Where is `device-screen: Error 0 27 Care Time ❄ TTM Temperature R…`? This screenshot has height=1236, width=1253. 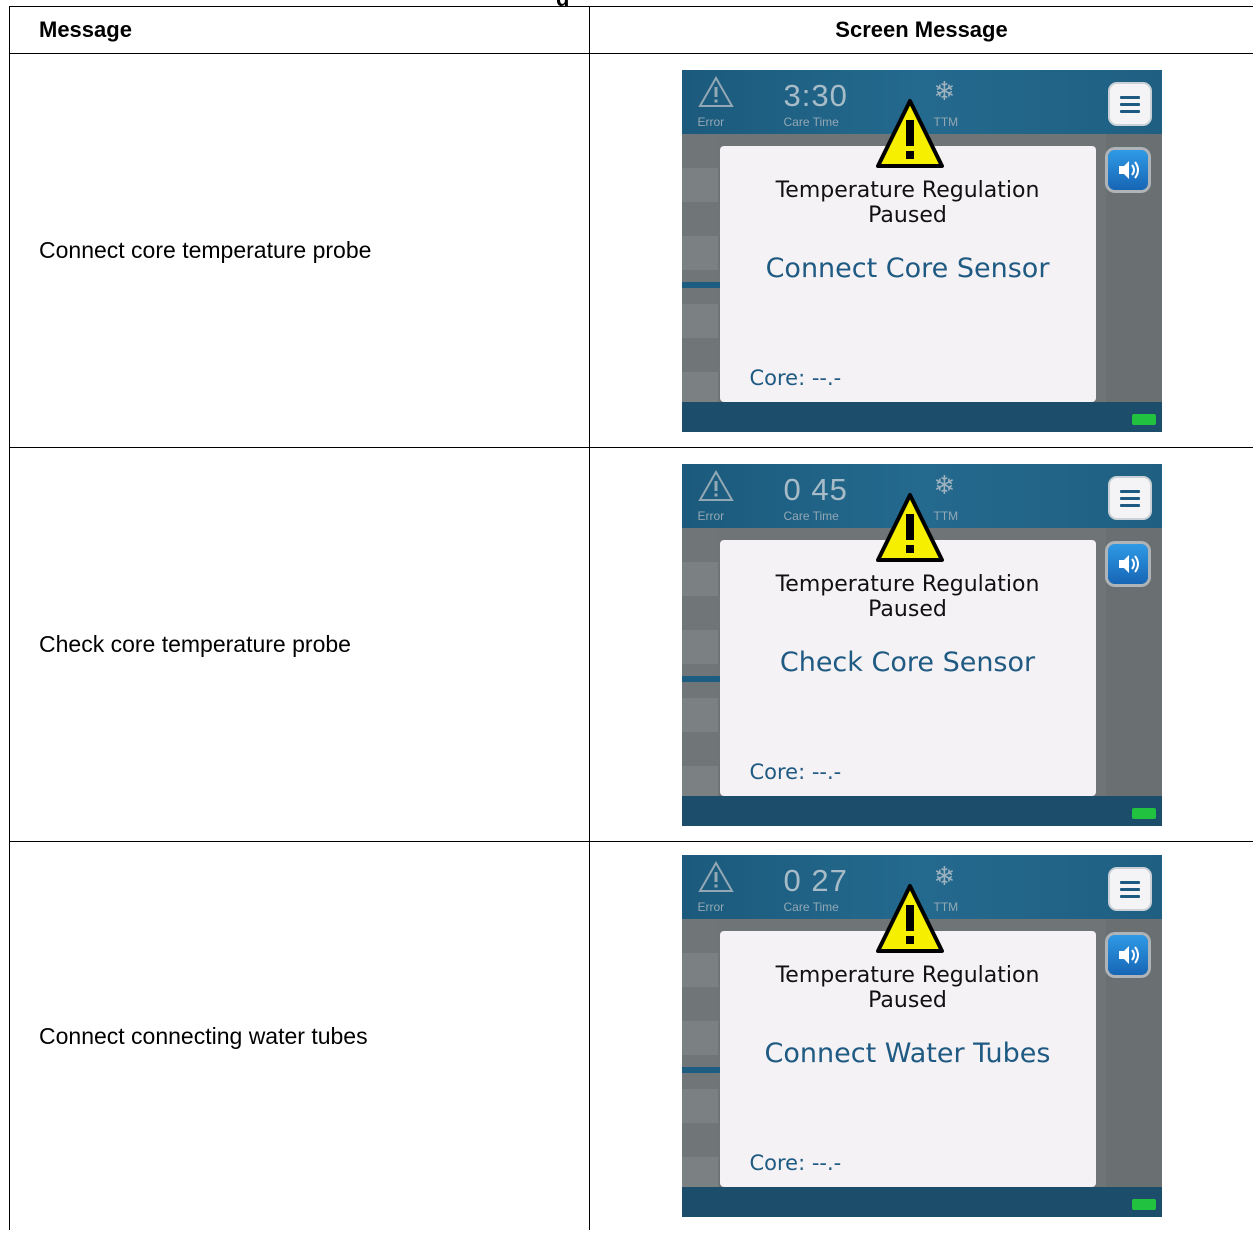
device-screen: Error 0 27 Care Time ❄ TTM Temperature R… is located at coordinates (921, 1036).